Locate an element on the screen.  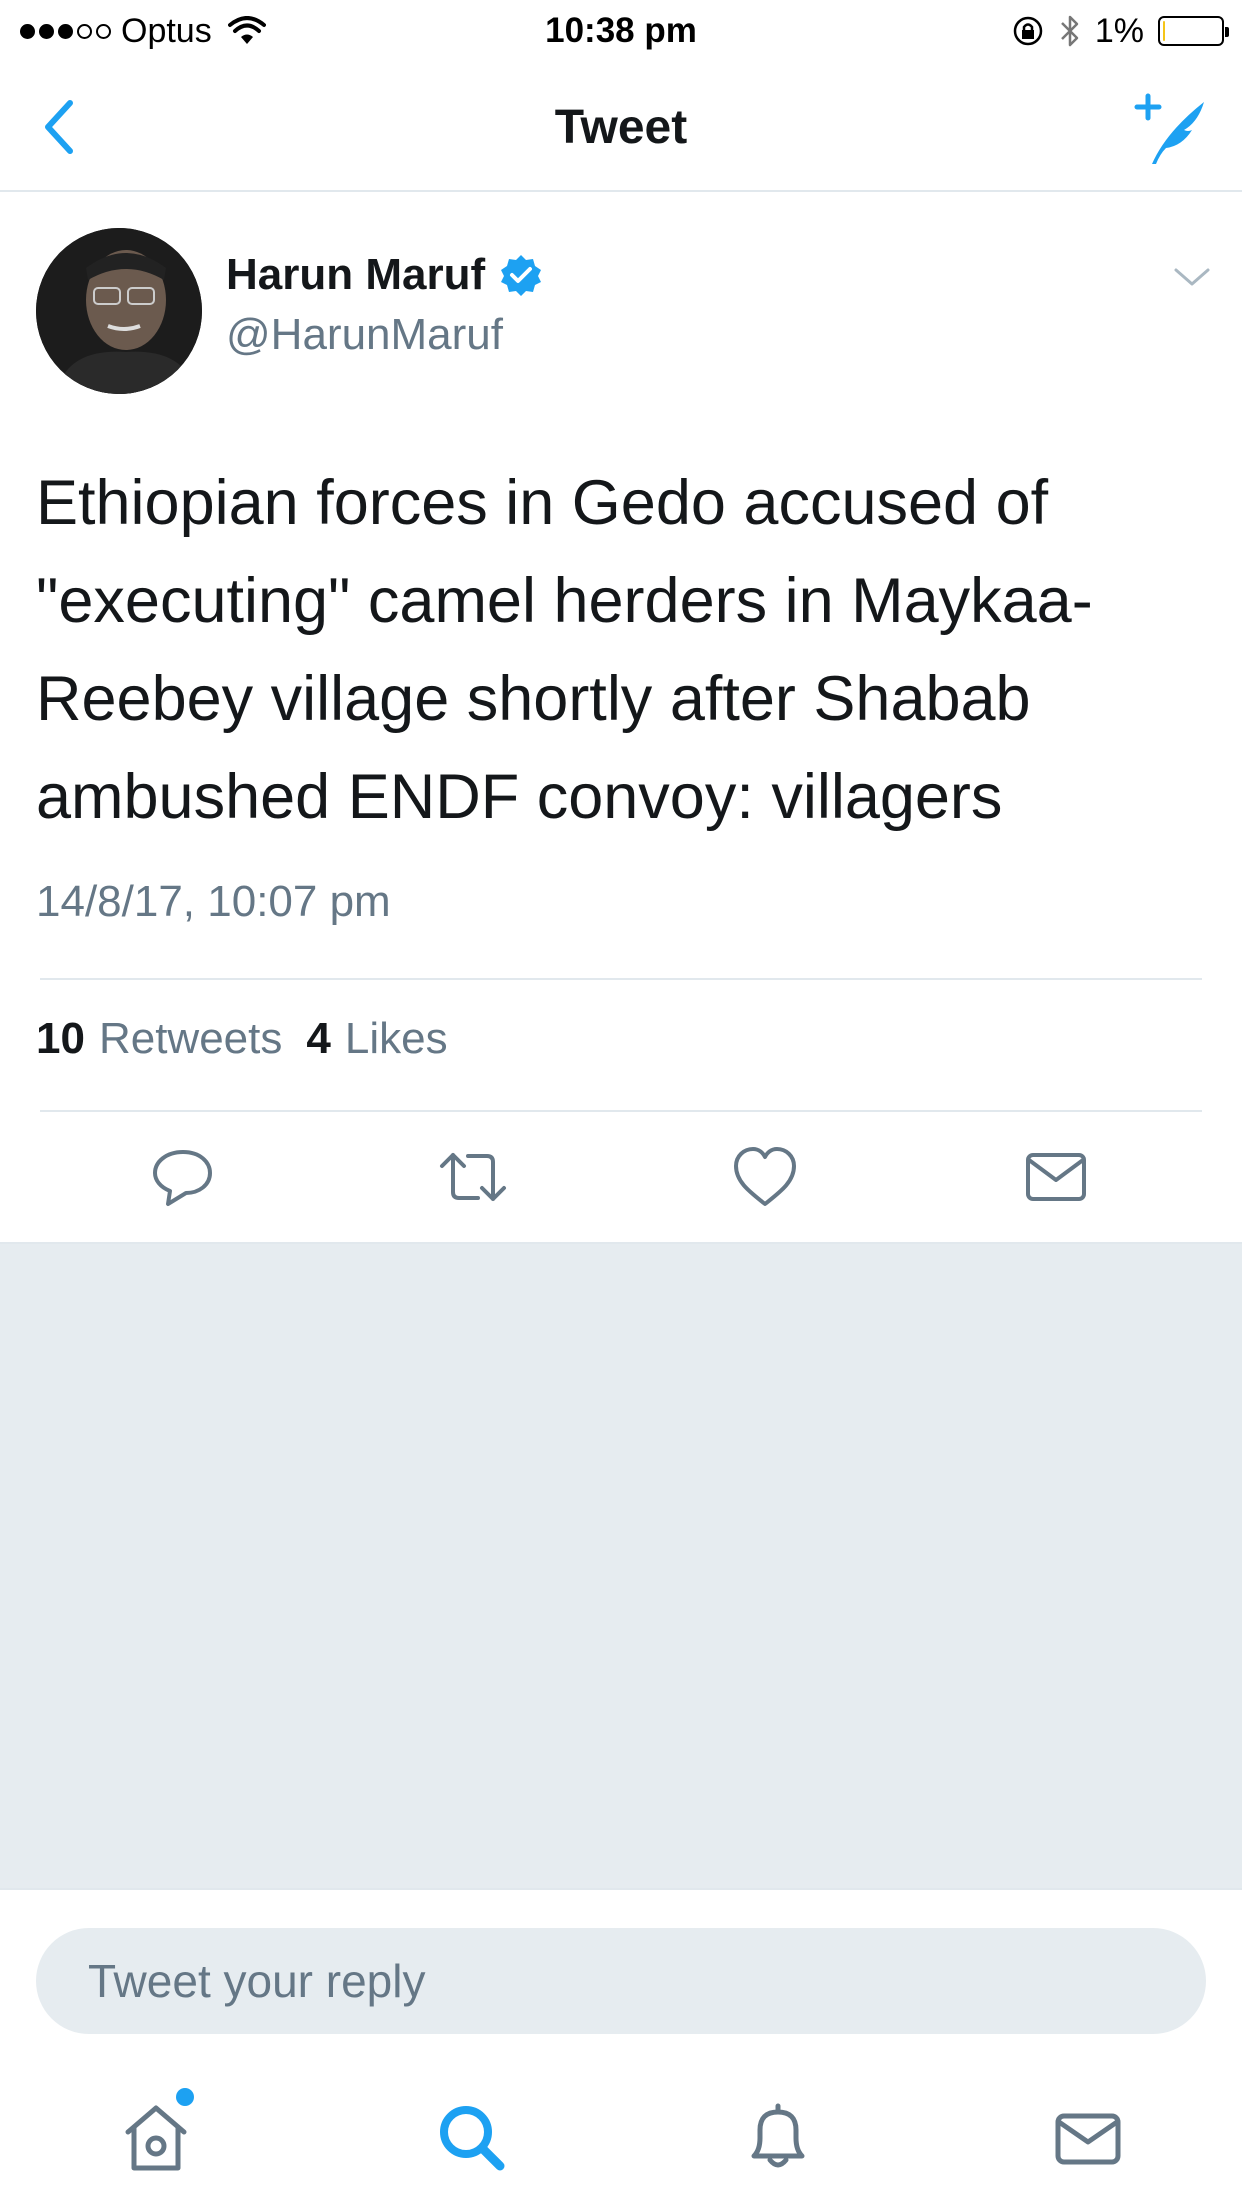
likes-count: 4 is located at coordinates (318, 1038).